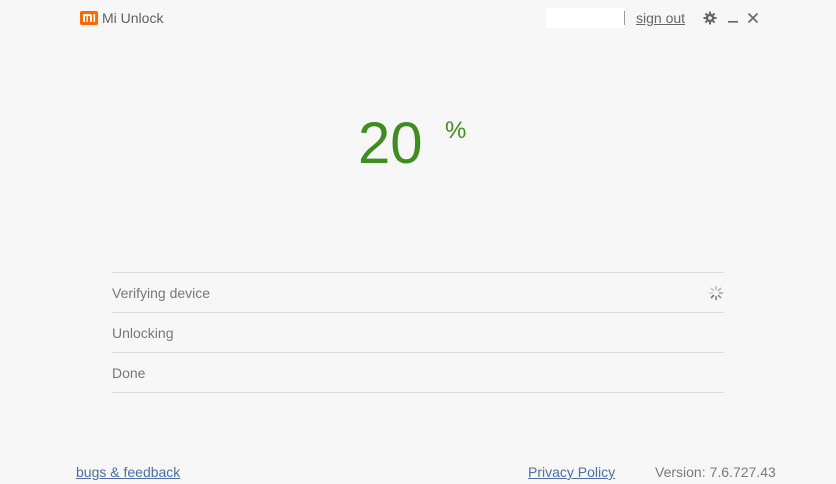 Image resolution: width=836 pixels, height=484 pixels. I want to click on step-done: Done, so click(418, 372).